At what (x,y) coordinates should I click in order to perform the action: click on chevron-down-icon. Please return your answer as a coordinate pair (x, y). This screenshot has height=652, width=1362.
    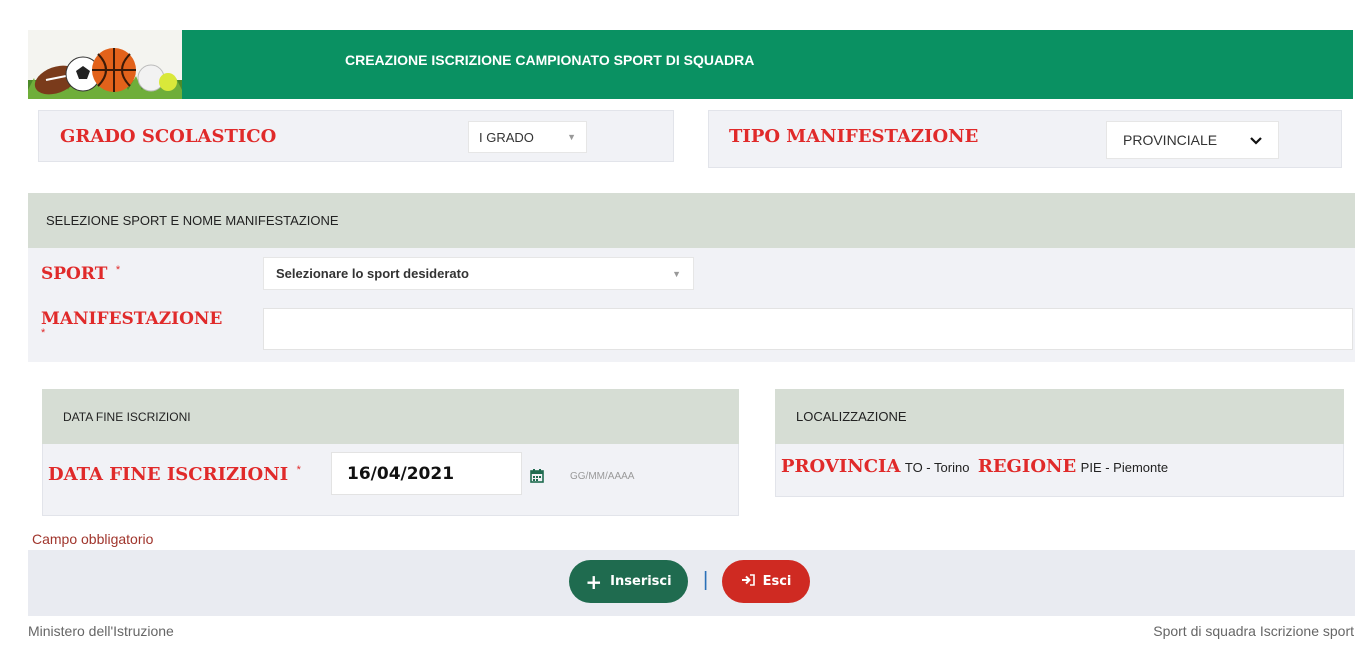
    Looking at the image, I should click on (1256, 140).